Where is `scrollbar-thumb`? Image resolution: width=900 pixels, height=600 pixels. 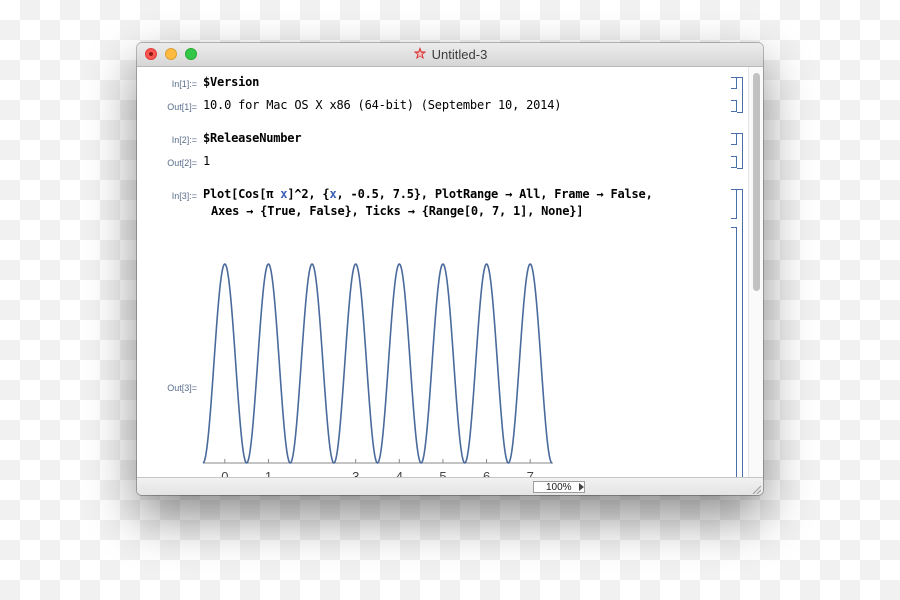 scrollbar-thumb is located at coordinates (756, 182).